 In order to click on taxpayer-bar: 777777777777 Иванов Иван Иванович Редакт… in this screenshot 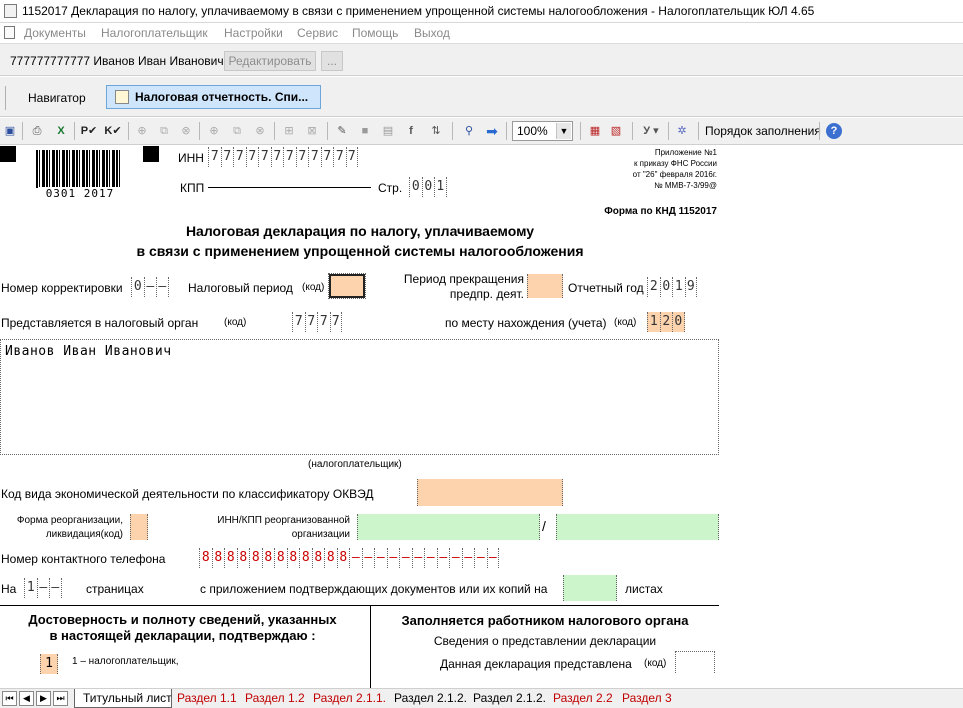, I will do `click(481, 59)`.